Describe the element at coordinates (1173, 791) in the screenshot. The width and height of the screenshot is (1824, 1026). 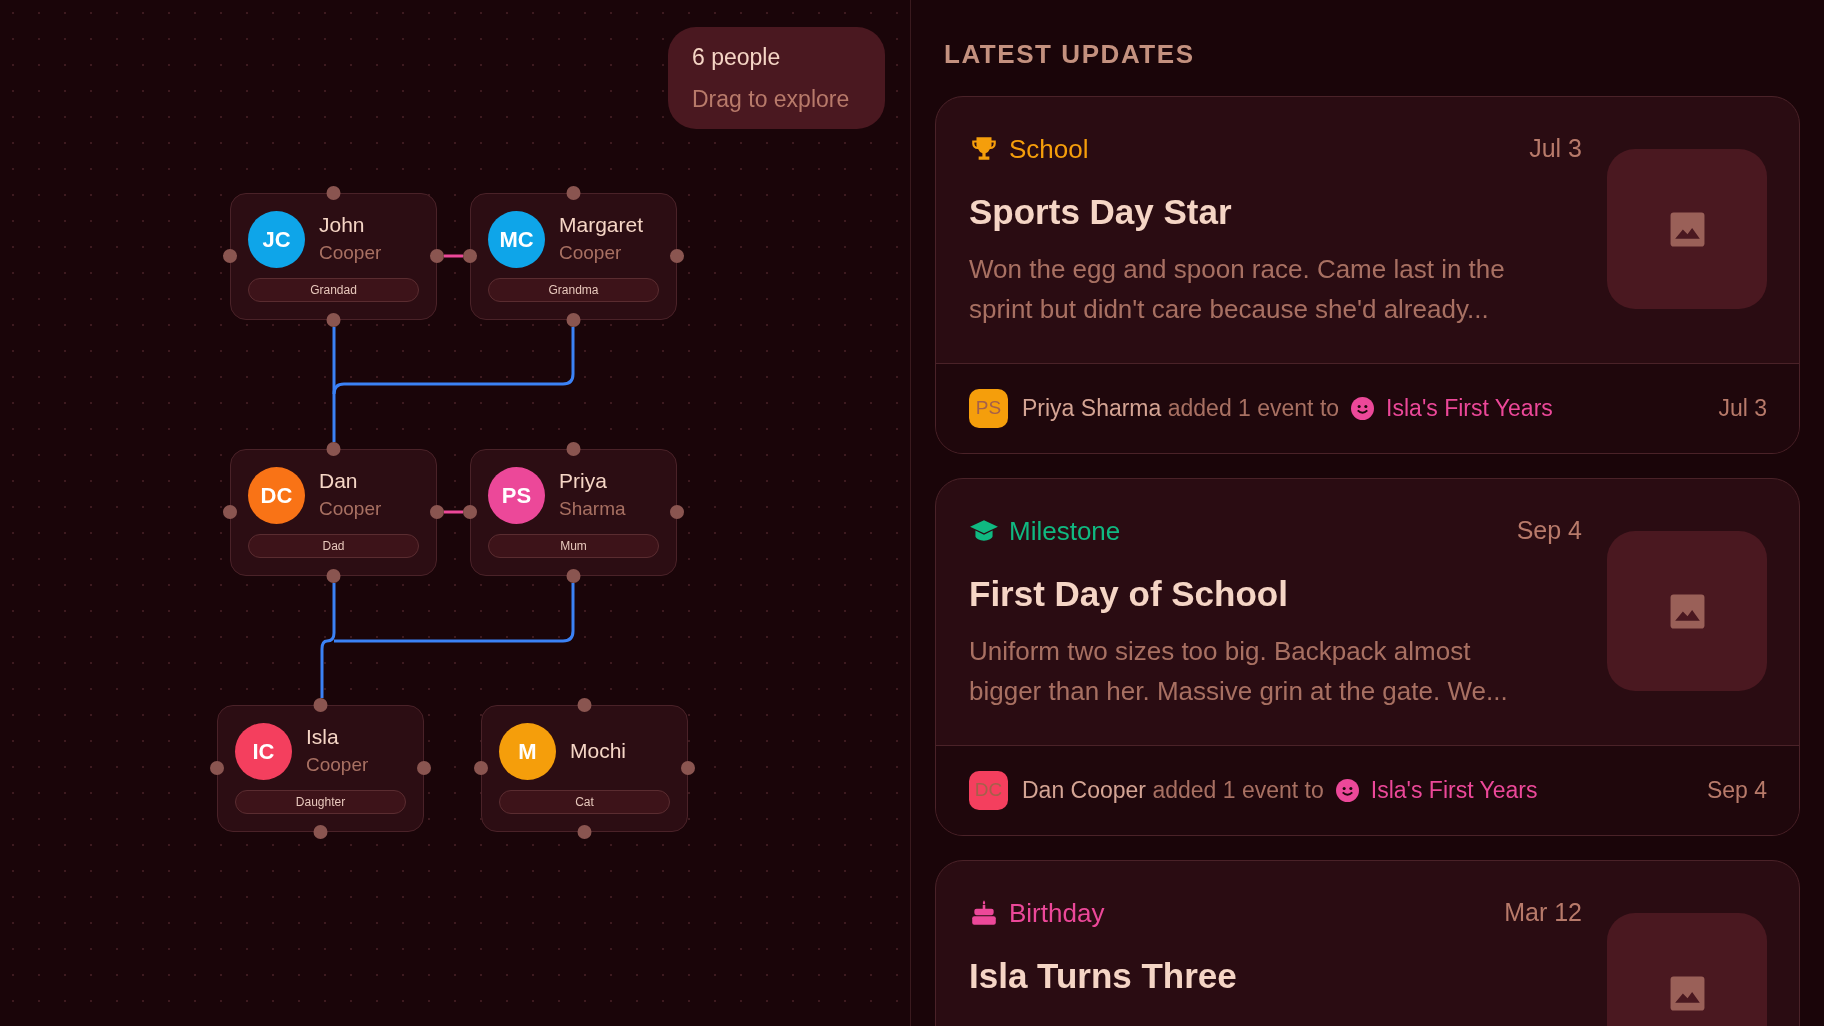
I see `activity-text: Dan Cooper added 1 event to` at that location.